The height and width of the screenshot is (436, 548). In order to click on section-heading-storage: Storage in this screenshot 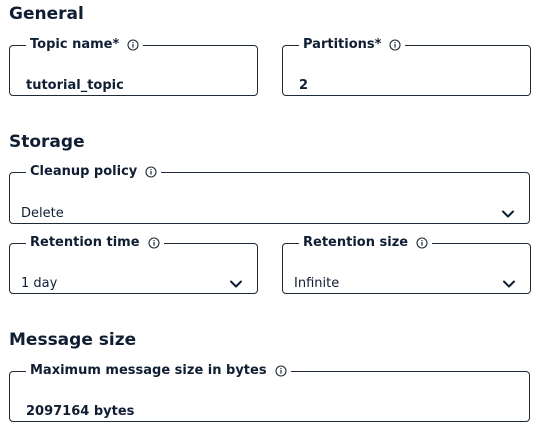, I will do `click(47, 142)`.